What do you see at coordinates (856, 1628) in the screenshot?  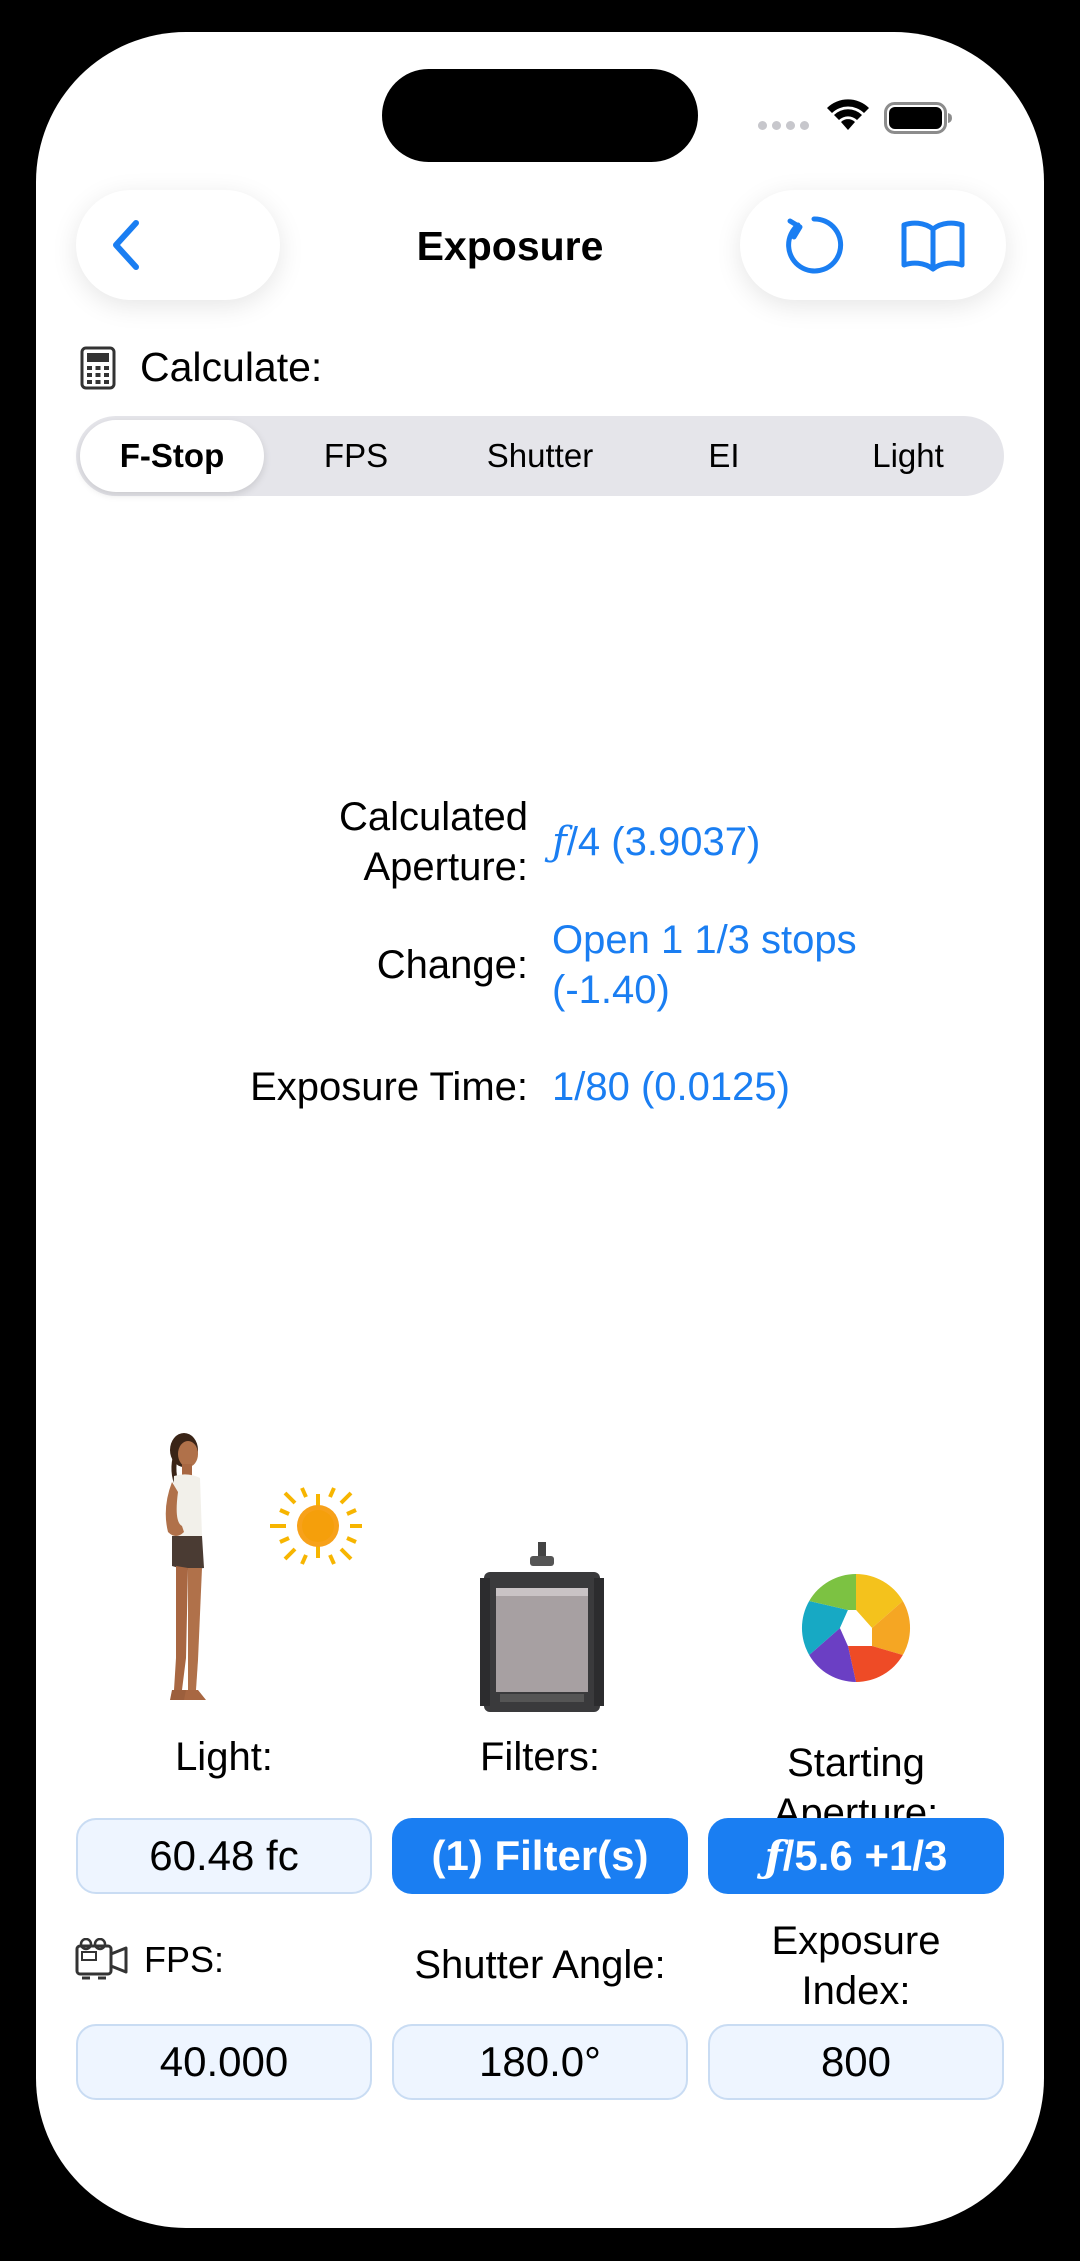 I see `aperture-icon` at bounding box center [856, 1628].